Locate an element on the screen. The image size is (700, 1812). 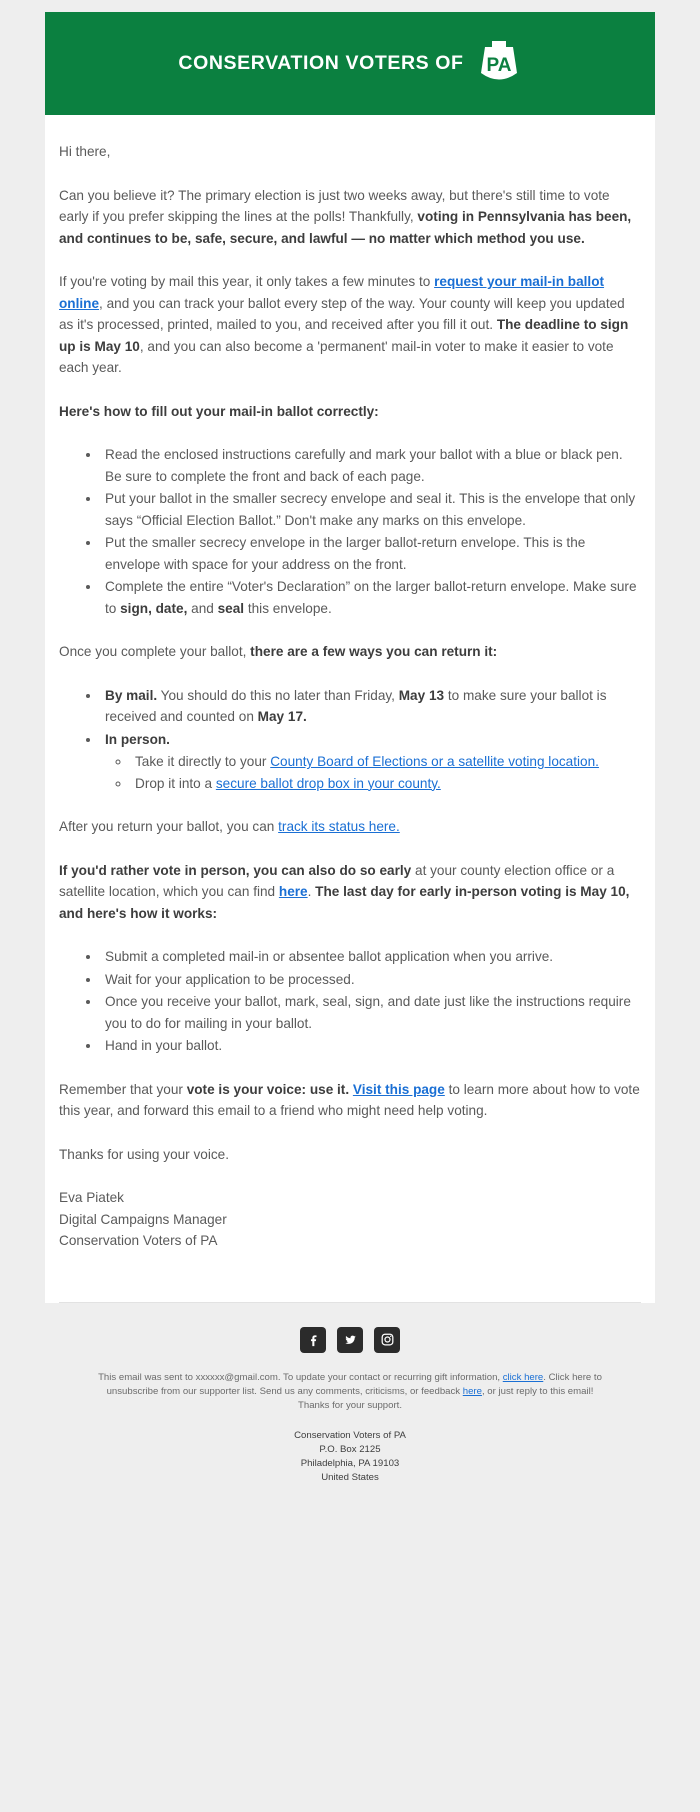
fineprint-a: This email was sent to is located at coordinates (147, 1377).